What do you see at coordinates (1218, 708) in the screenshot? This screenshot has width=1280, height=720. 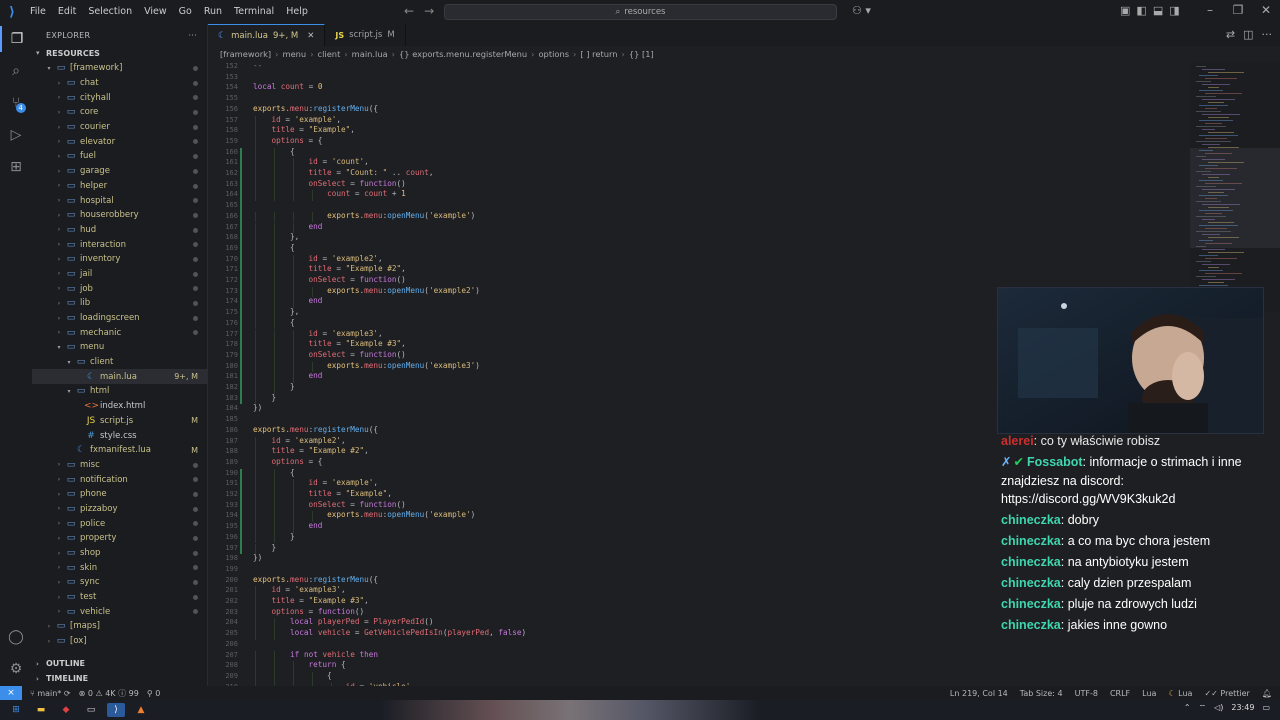 I see `volume-icon: ◁)` at bounding box center [1218, 708].